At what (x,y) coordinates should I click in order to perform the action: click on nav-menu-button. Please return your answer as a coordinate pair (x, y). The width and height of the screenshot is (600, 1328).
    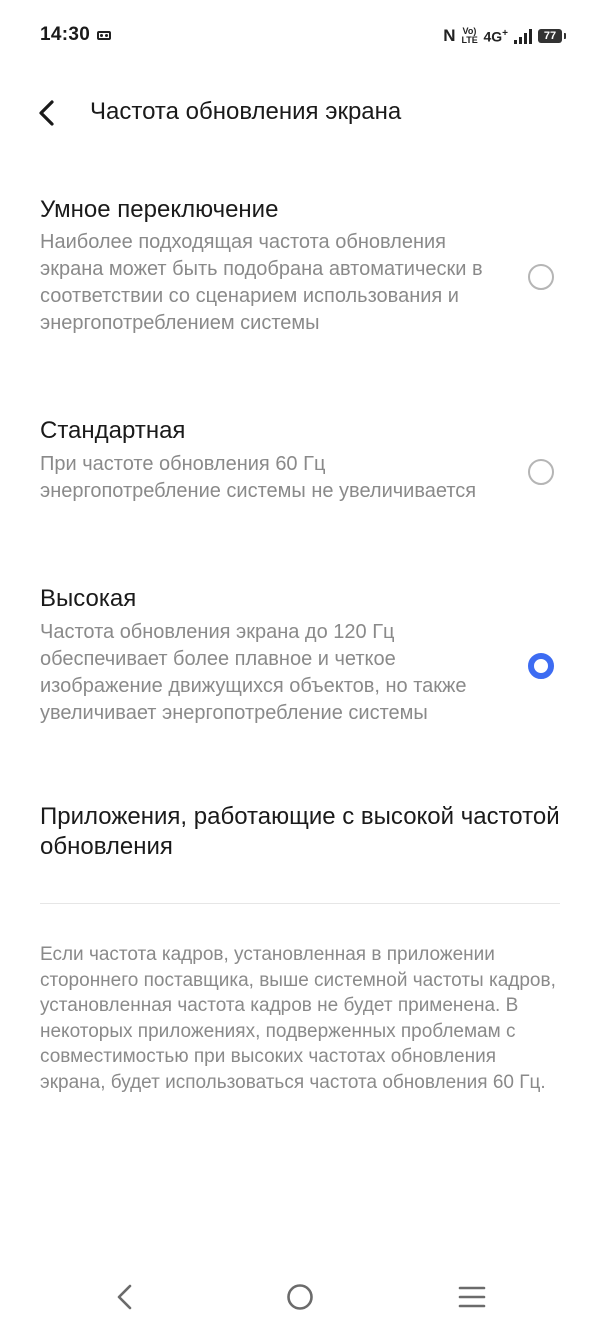
    Looking at the image, I should click on (472, 1297).